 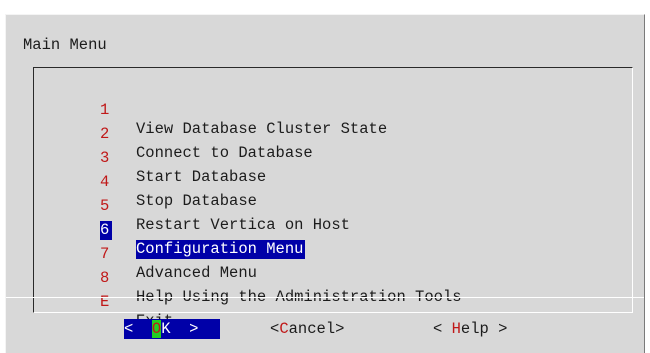 I want to click on menu-item-view-cluster-state: 1 View Database Cluster State, so click(x=193, y=110).